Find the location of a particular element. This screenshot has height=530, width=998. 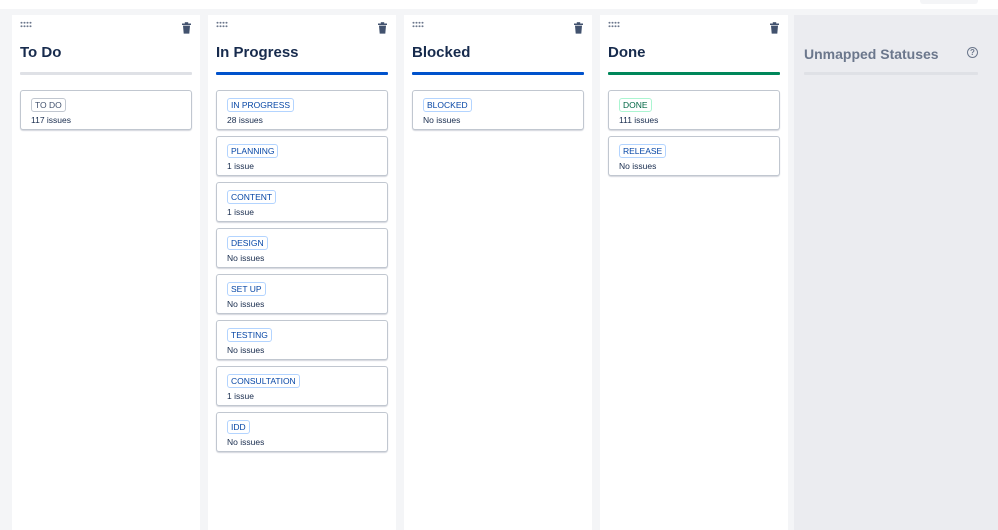

status-card: BLOCKED No issues is located at coordinates (498, 110).